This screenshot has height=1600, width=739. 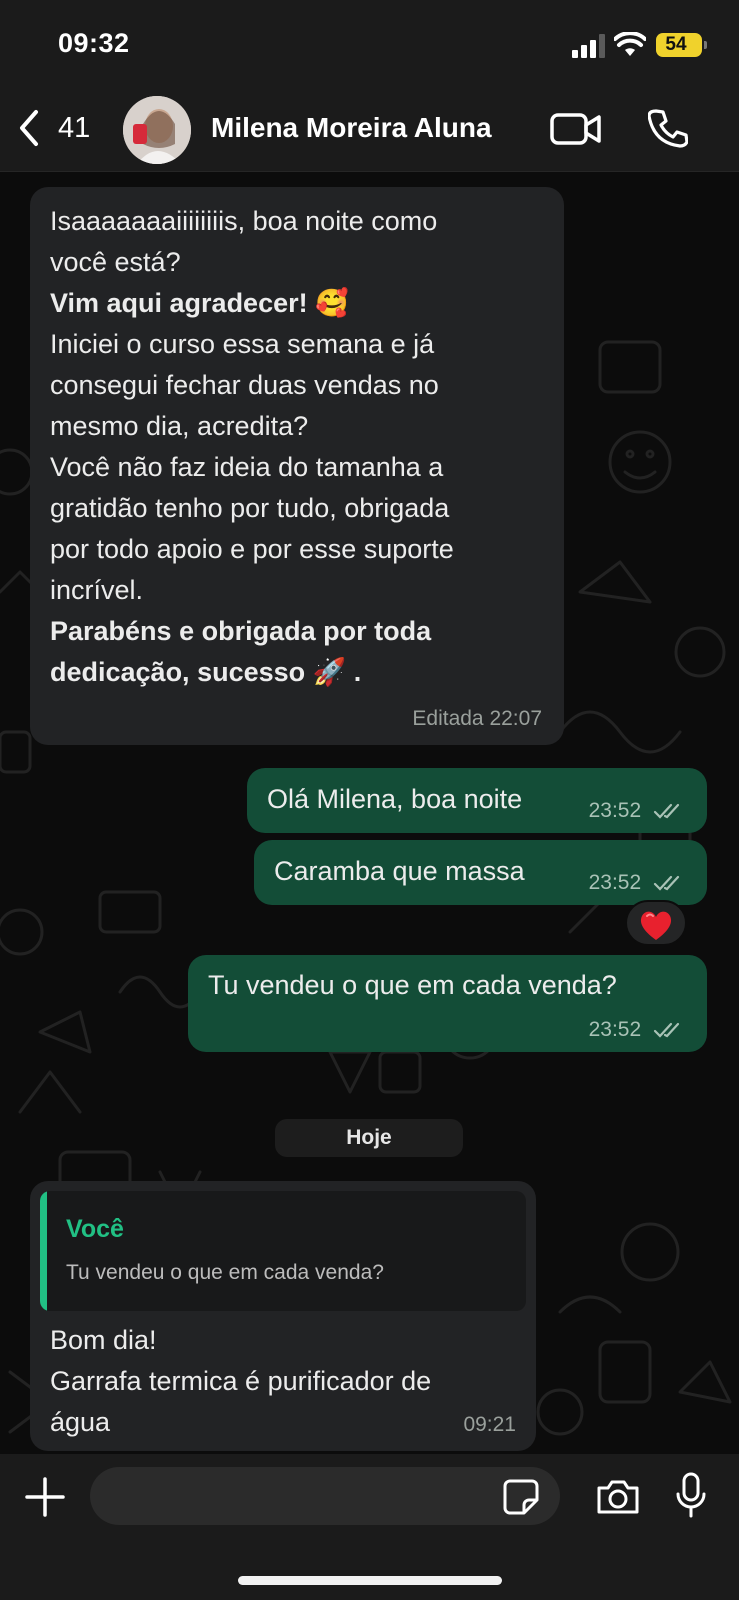 I want to click on message-meta: Editada 22:07, so click(x=477, y=718).